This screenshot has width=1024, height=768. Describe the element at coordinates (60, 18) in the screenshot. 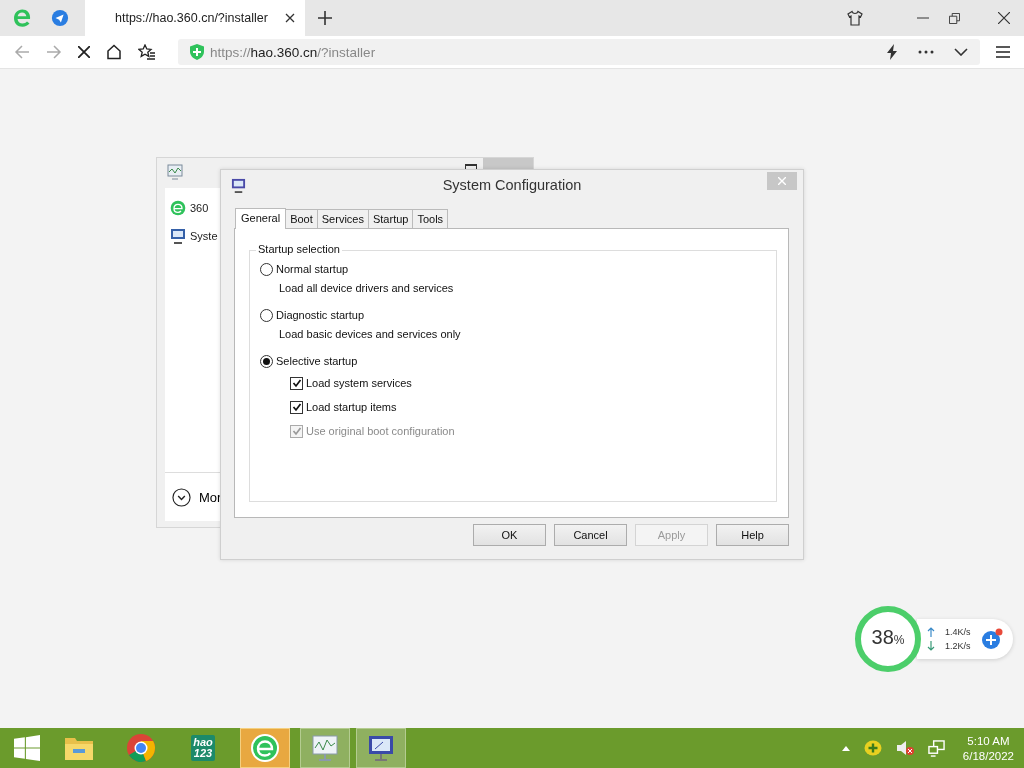

I see `send-icon` at that location.